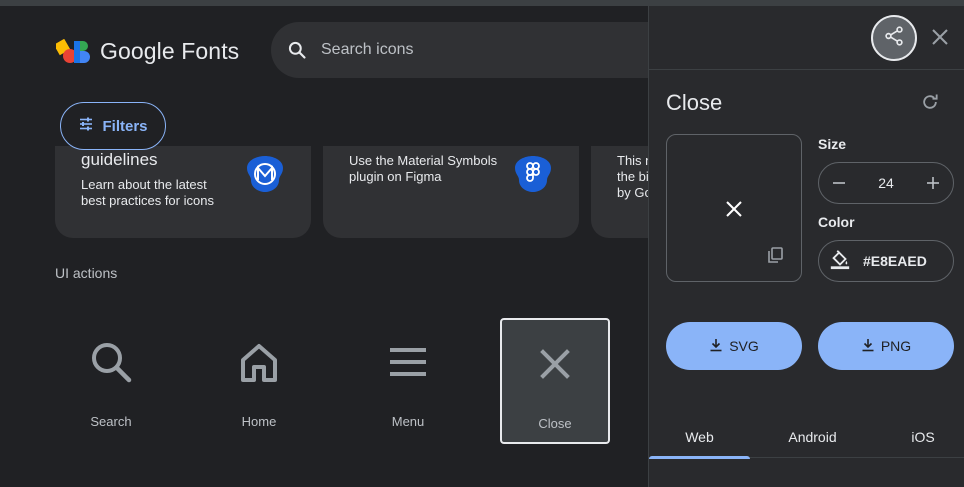 Image resolution: width=964 pixels, height=487 pixels. What do you see at coordinates (86, 273) in the screenshot?
I see `section-label: UI actions` at bounding box center [86, 273].